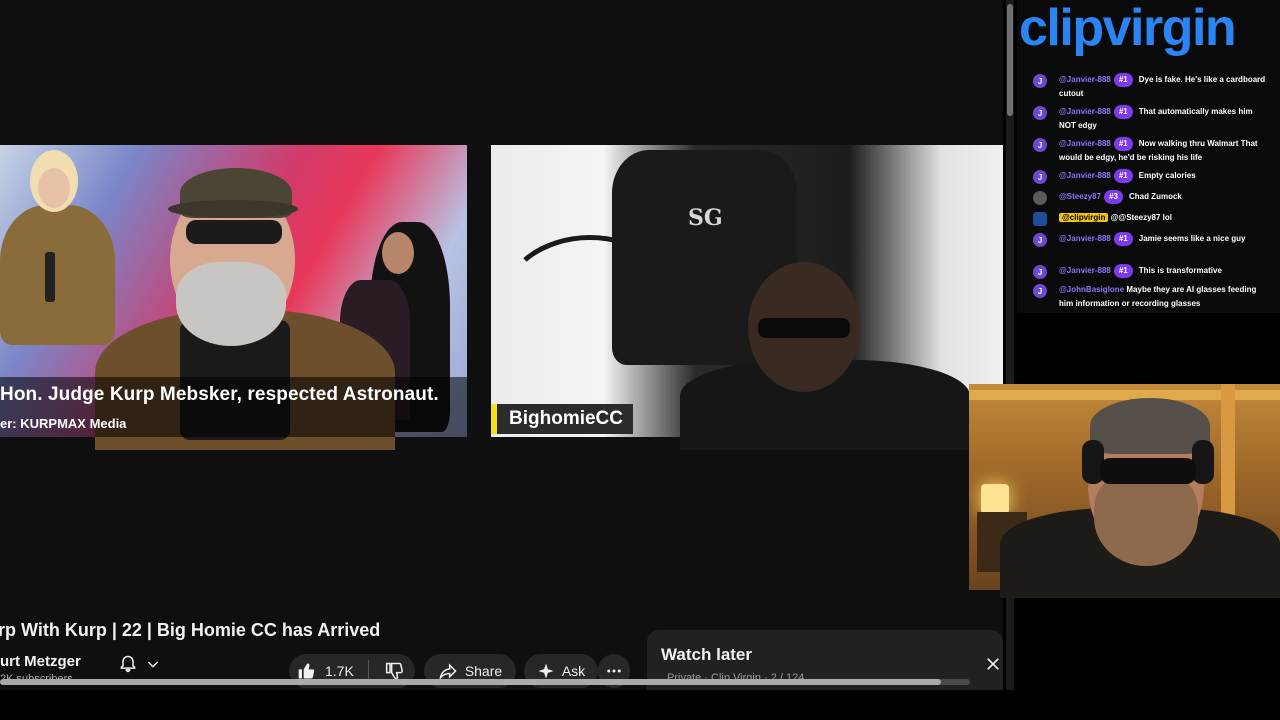  What do you see at coordinates (234, 232) in the screenshot?
I see `host-sunglasses` at bounding box center [234, 232].